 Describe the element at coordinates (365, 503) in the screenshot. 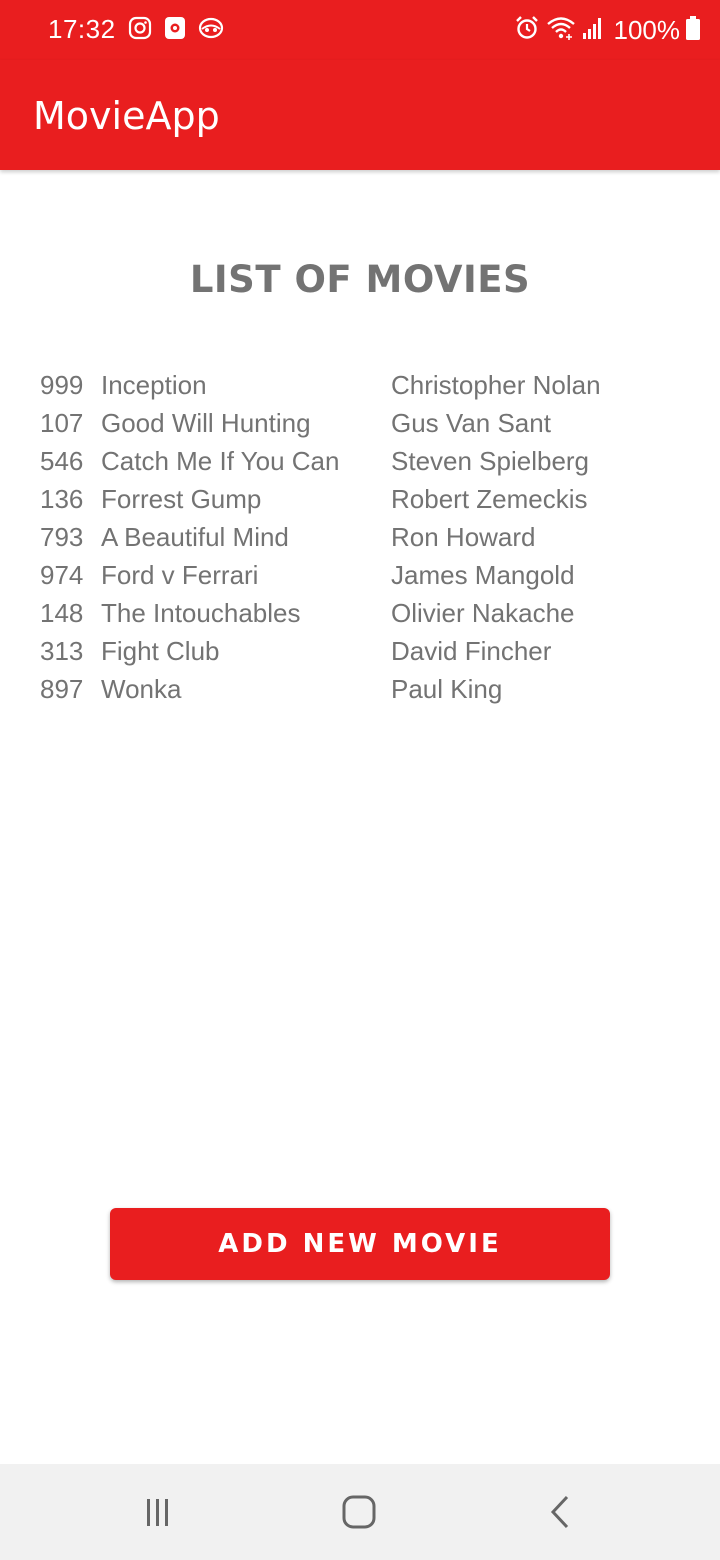

I see `movie-row: 136 Forrest Gump Robert Zemeckis` at that location.